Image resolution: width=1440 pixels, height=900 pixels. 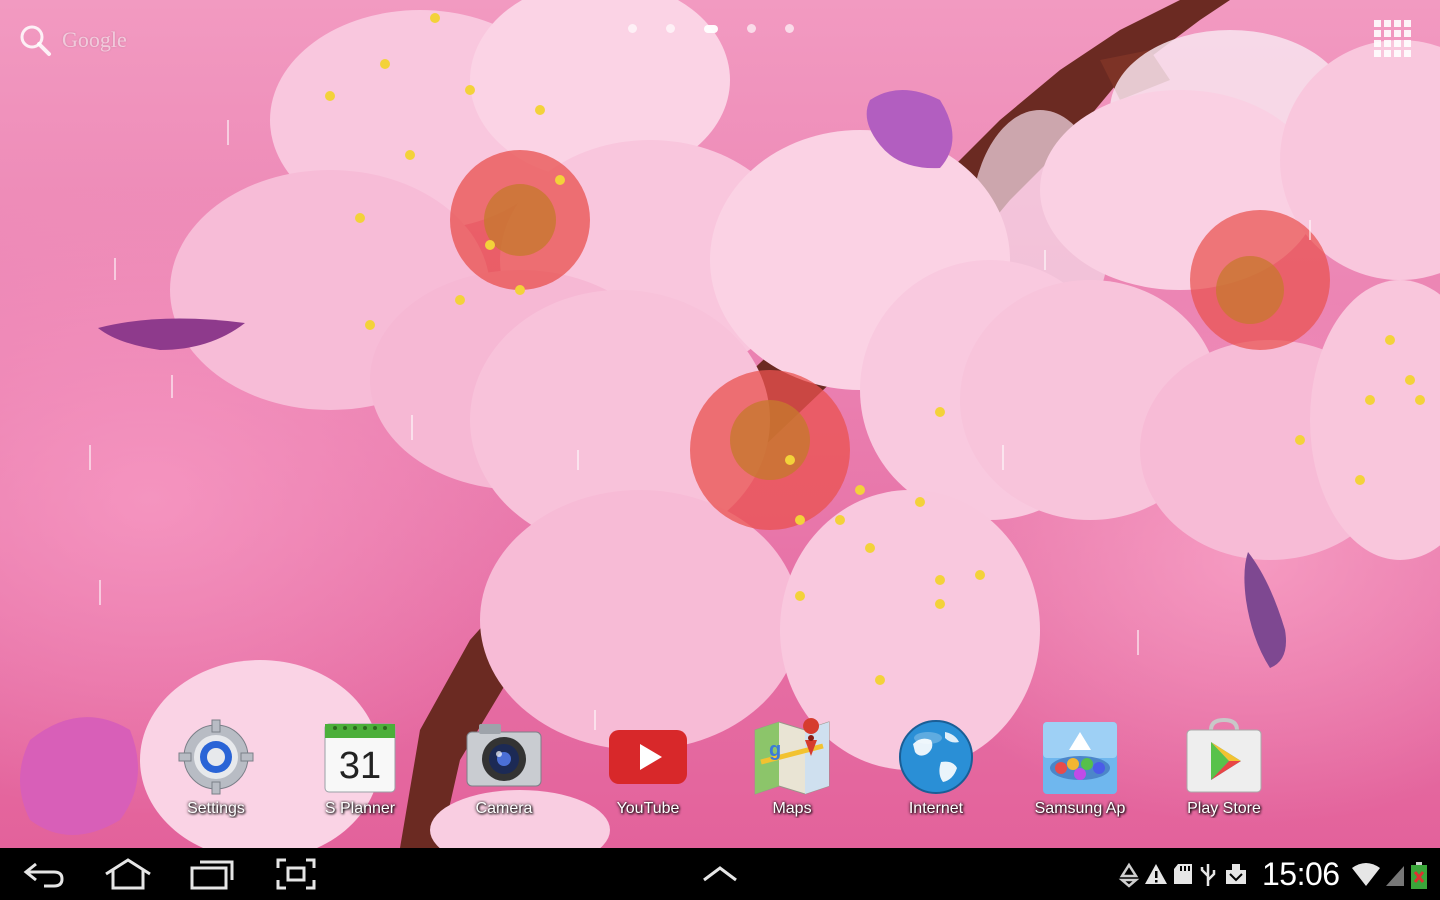 I want to click on settings-app: Settings, so click(x=216, y=765).